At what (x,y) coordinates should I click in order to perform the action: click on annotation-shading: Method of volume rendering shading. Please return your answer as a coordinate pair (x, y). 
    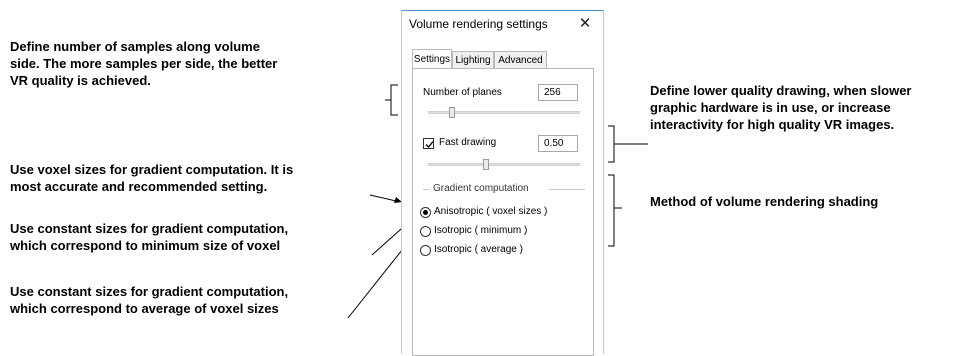
    Looking at the image, I should click on (788, 201).